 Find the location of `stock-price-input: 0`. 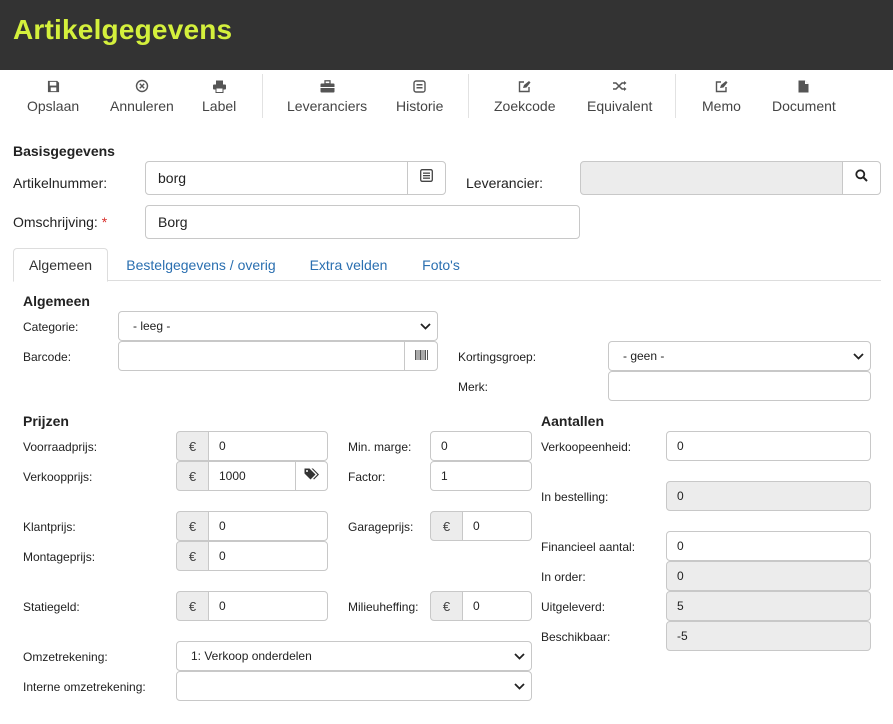

stock-price-input: 0 is located at coordinates (268, 446).